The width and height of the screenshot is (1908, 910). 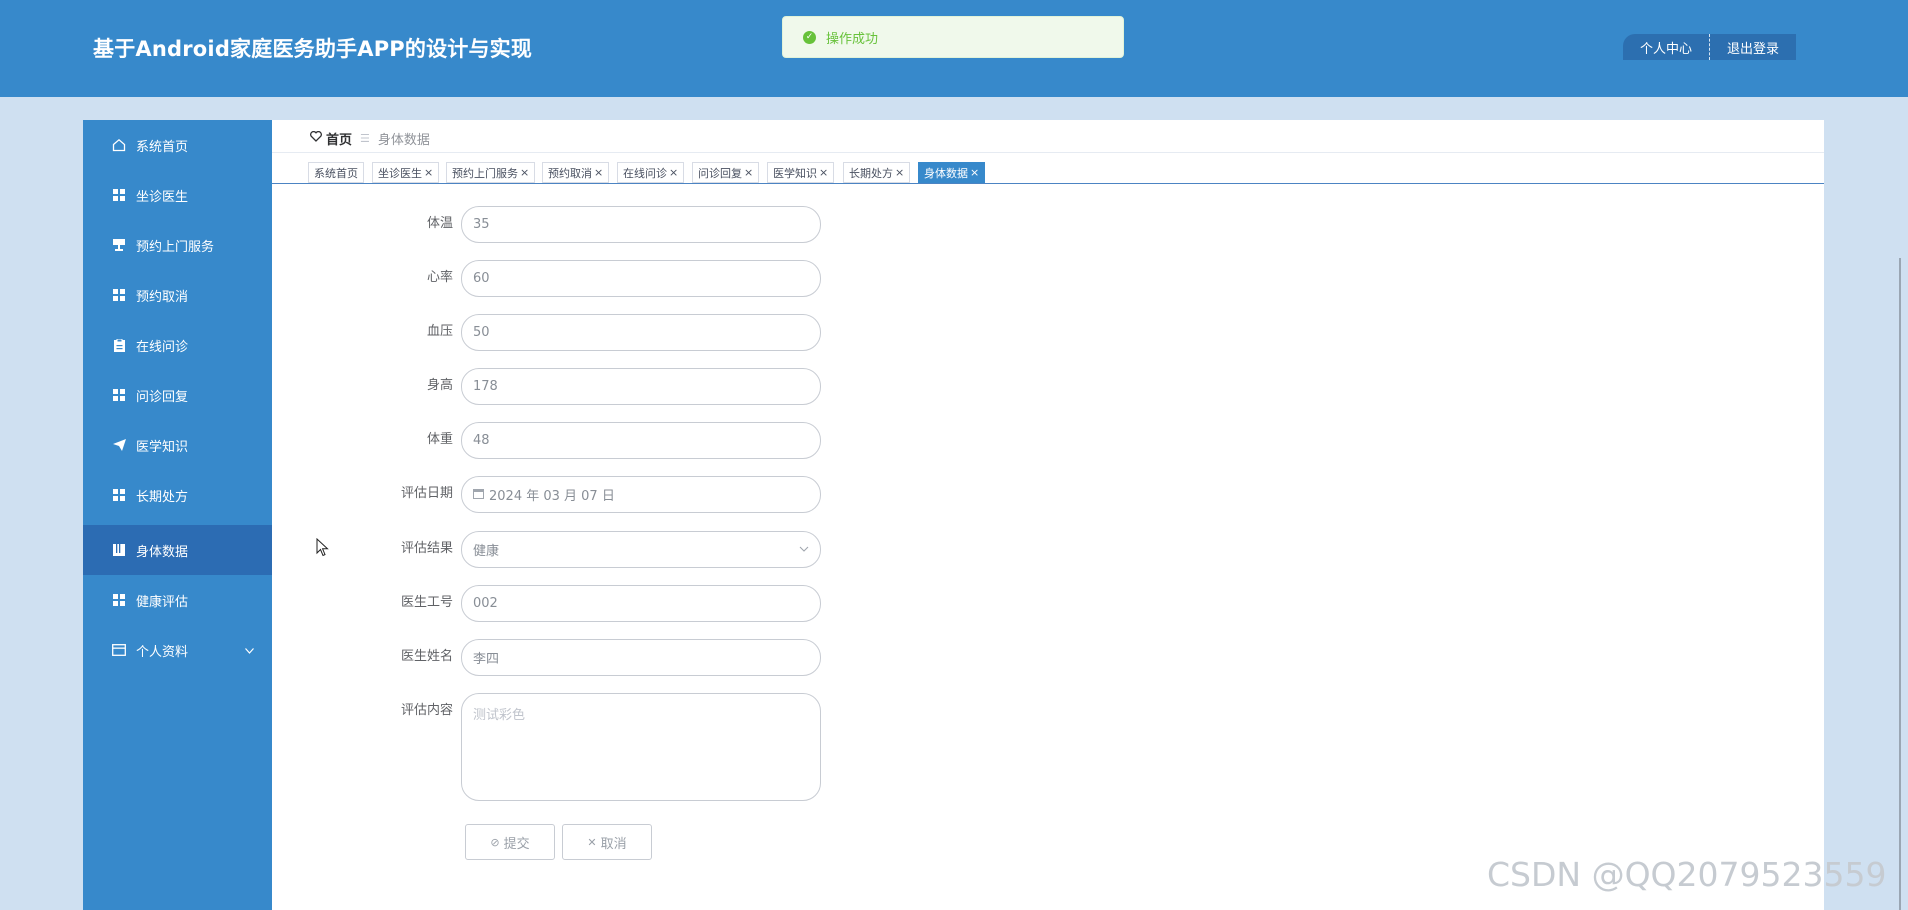 I want to click on doctor-name-label: 医生姓名, so click(x=426, y=656).